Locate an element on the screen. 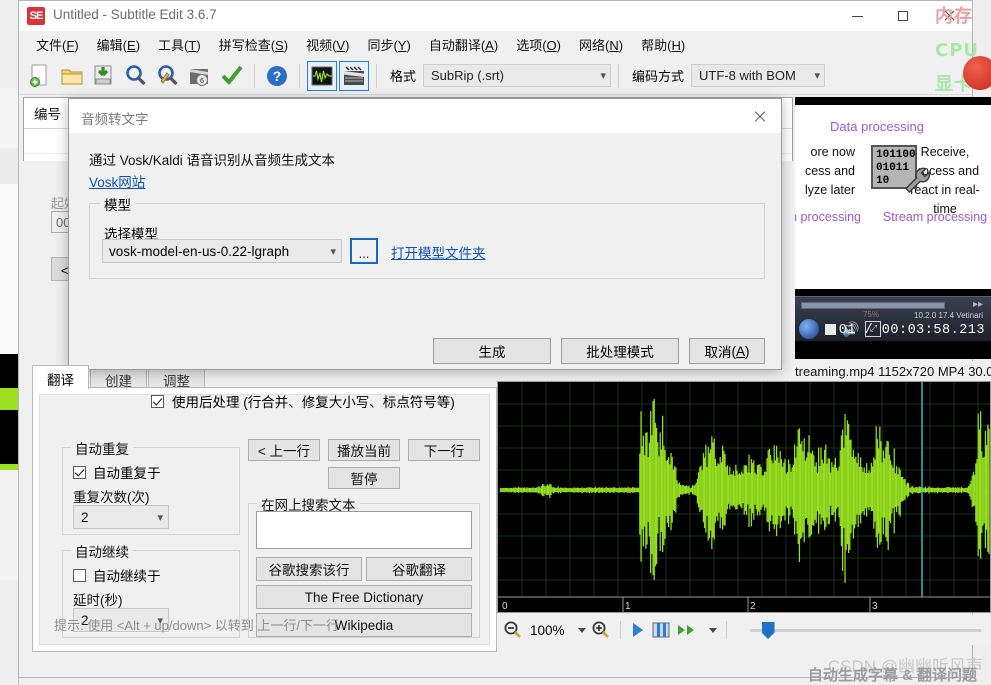 This screenshot has width=991, height=685. menu-network: 网络(N) is located at coordinates (601, 44).